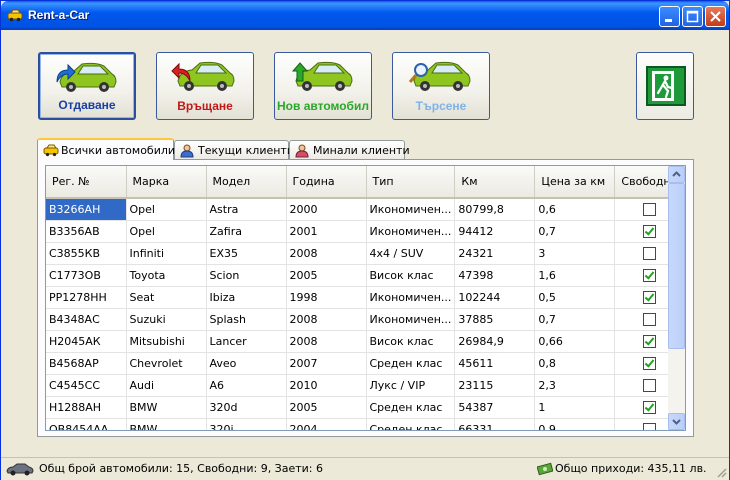 Image resolution: width=730 pixels, height=480 pixels. I want to click on title-bar: Rent-a-Car, so click(365, 15).